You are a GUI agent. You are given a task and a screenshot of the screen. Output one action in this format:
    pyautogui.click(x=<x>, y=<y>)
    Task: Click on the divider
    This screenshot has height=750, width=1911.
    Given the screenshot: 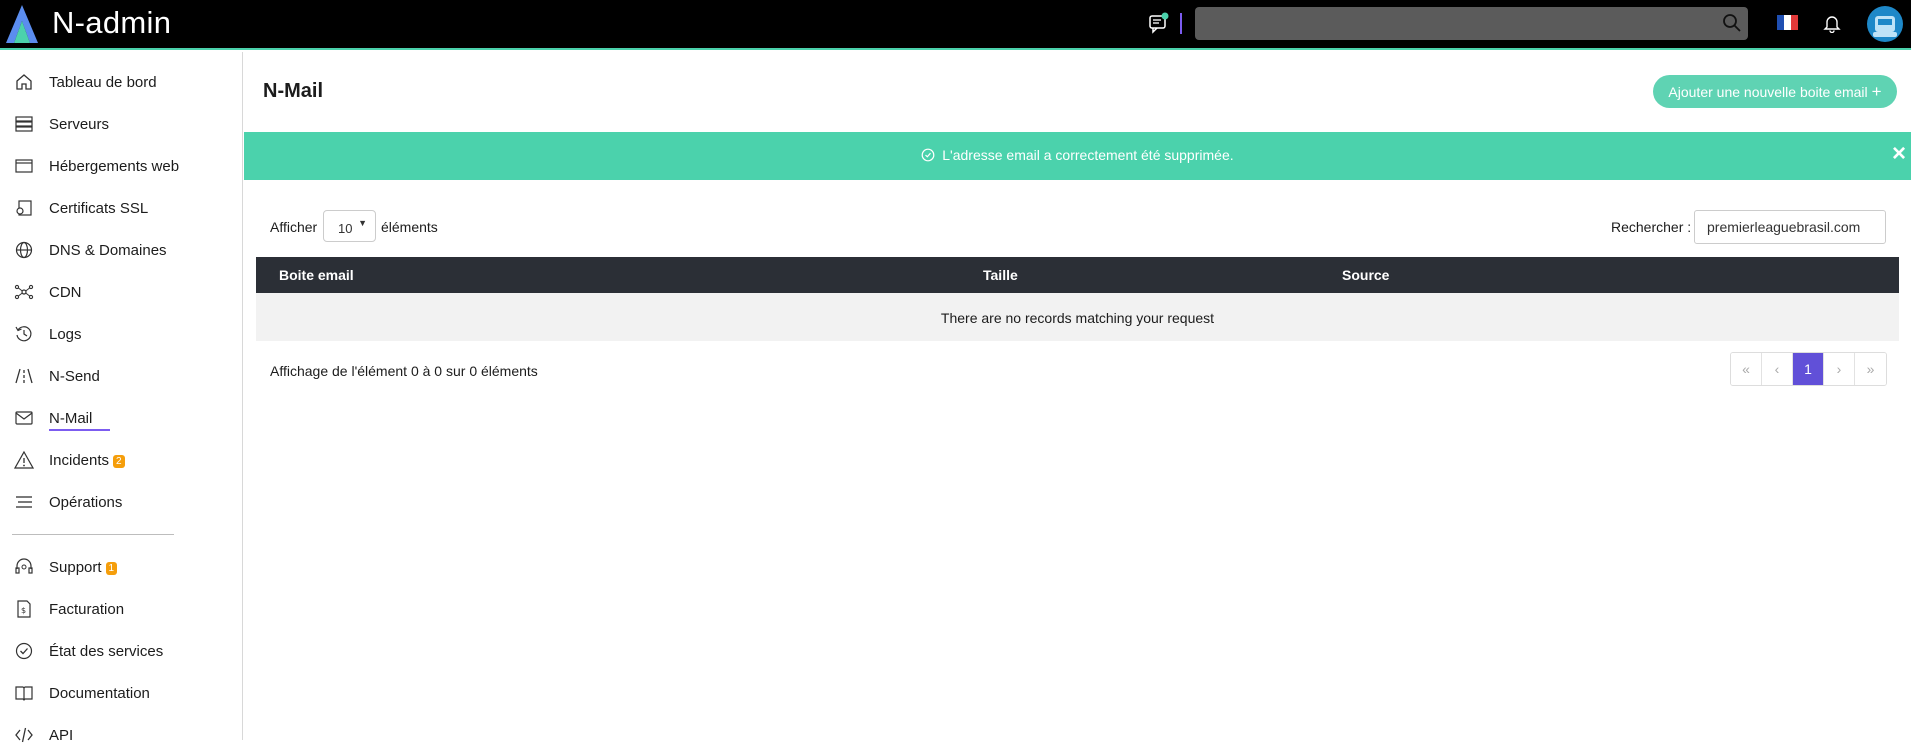 What is the action you would take?
    pyautogui.click(x=1181, y=23)
    